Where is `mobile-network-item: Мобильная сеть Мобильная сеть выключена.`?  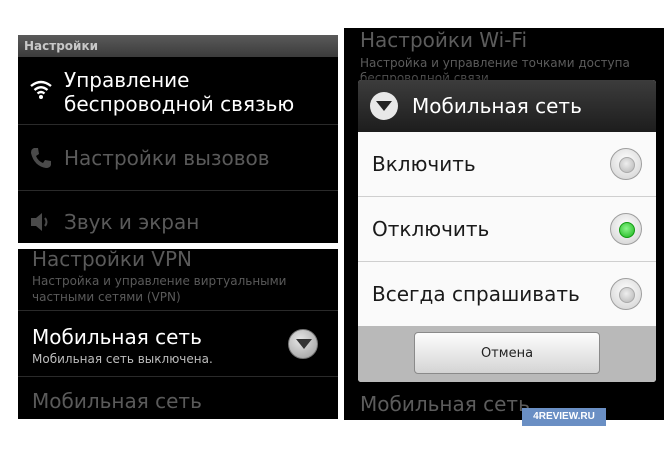 mobile-network-item: Мобильная сеть Мобильная сеть выключена. is located at coordinates (178, 344).